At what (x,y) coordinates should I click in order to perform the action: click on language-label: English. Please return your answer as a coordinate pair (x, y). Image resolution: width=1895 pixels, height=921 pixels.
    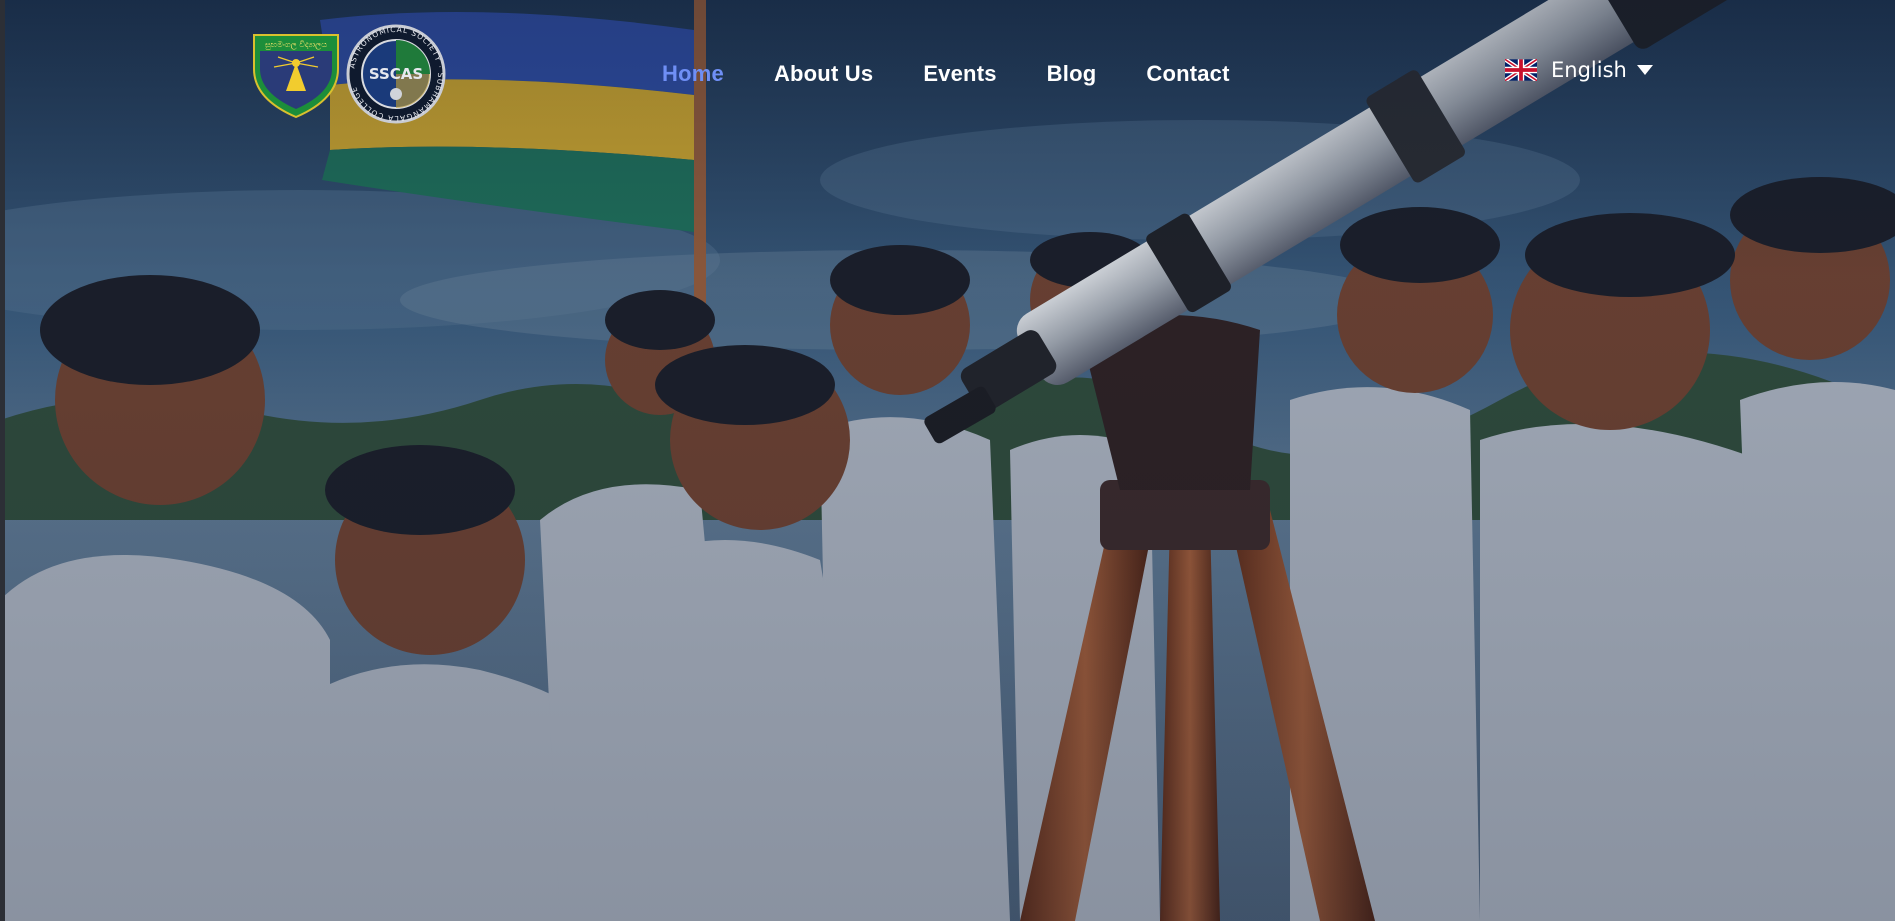
    Looking at the image, I should click on (1589, 70).